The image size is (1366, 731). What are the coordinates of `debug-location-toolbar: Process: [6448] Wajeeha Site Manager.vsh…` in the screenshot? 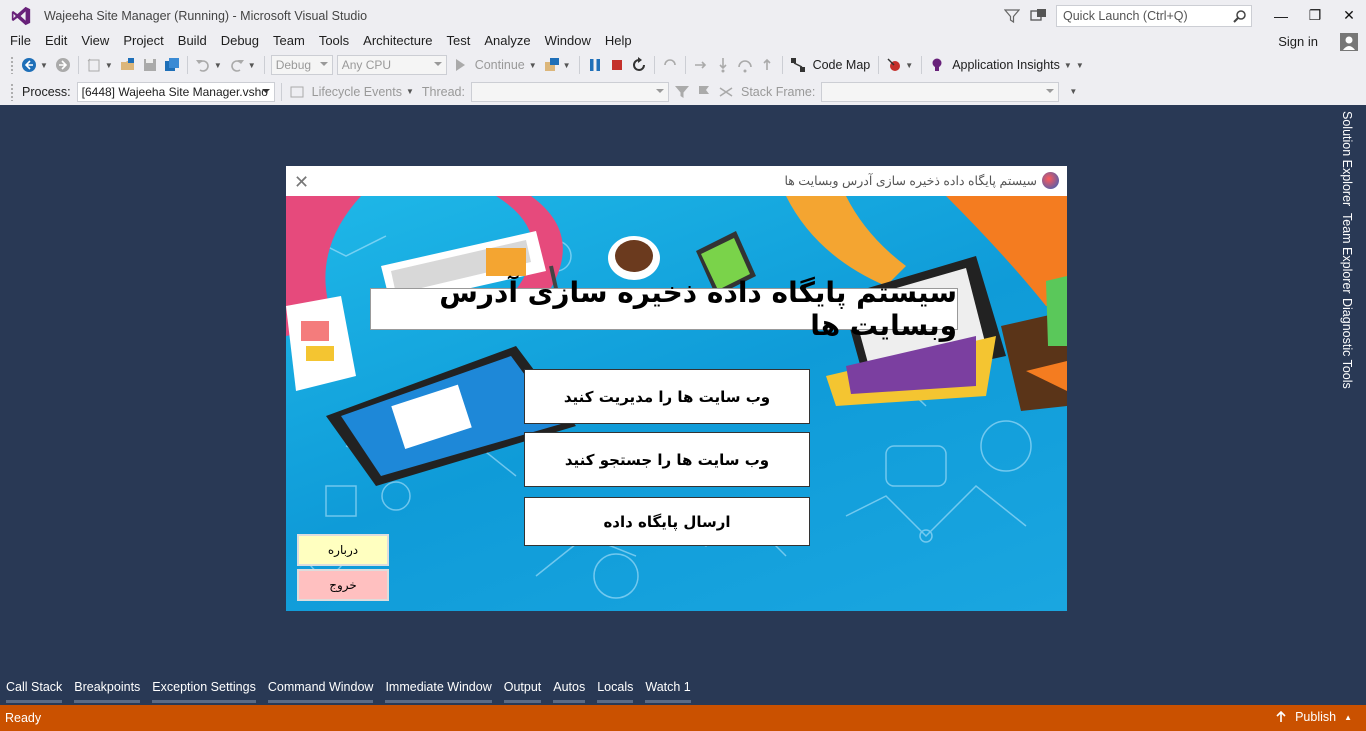 It's located at (683, 91).